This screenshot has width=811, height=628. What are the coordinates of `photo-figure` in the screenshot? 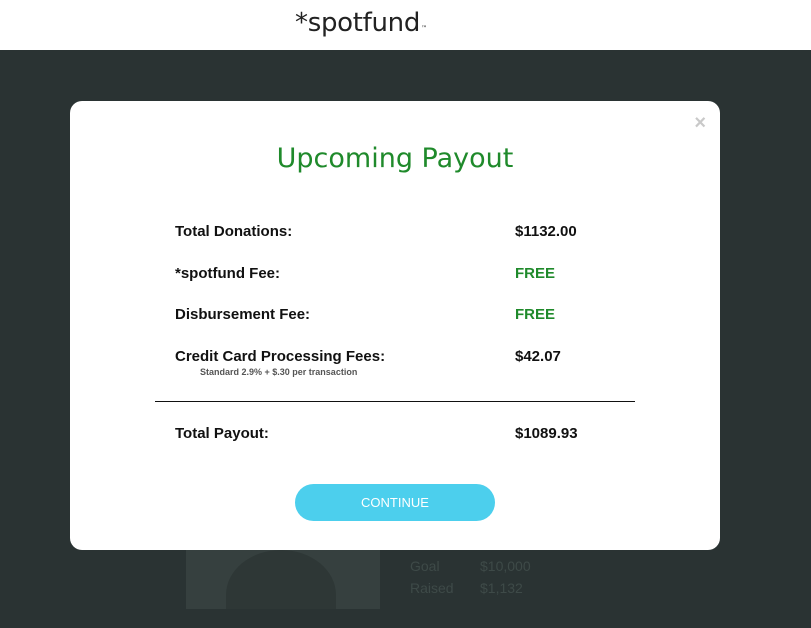 It's located at (281, 579).